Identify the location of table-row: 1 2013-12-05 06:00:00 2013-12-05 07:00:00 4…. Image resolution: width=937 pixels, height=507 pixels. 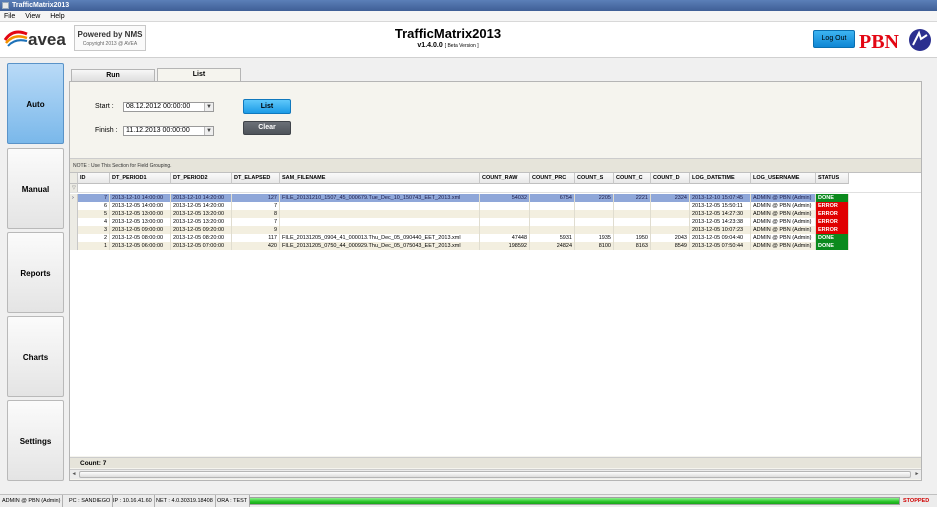
(495, 246).